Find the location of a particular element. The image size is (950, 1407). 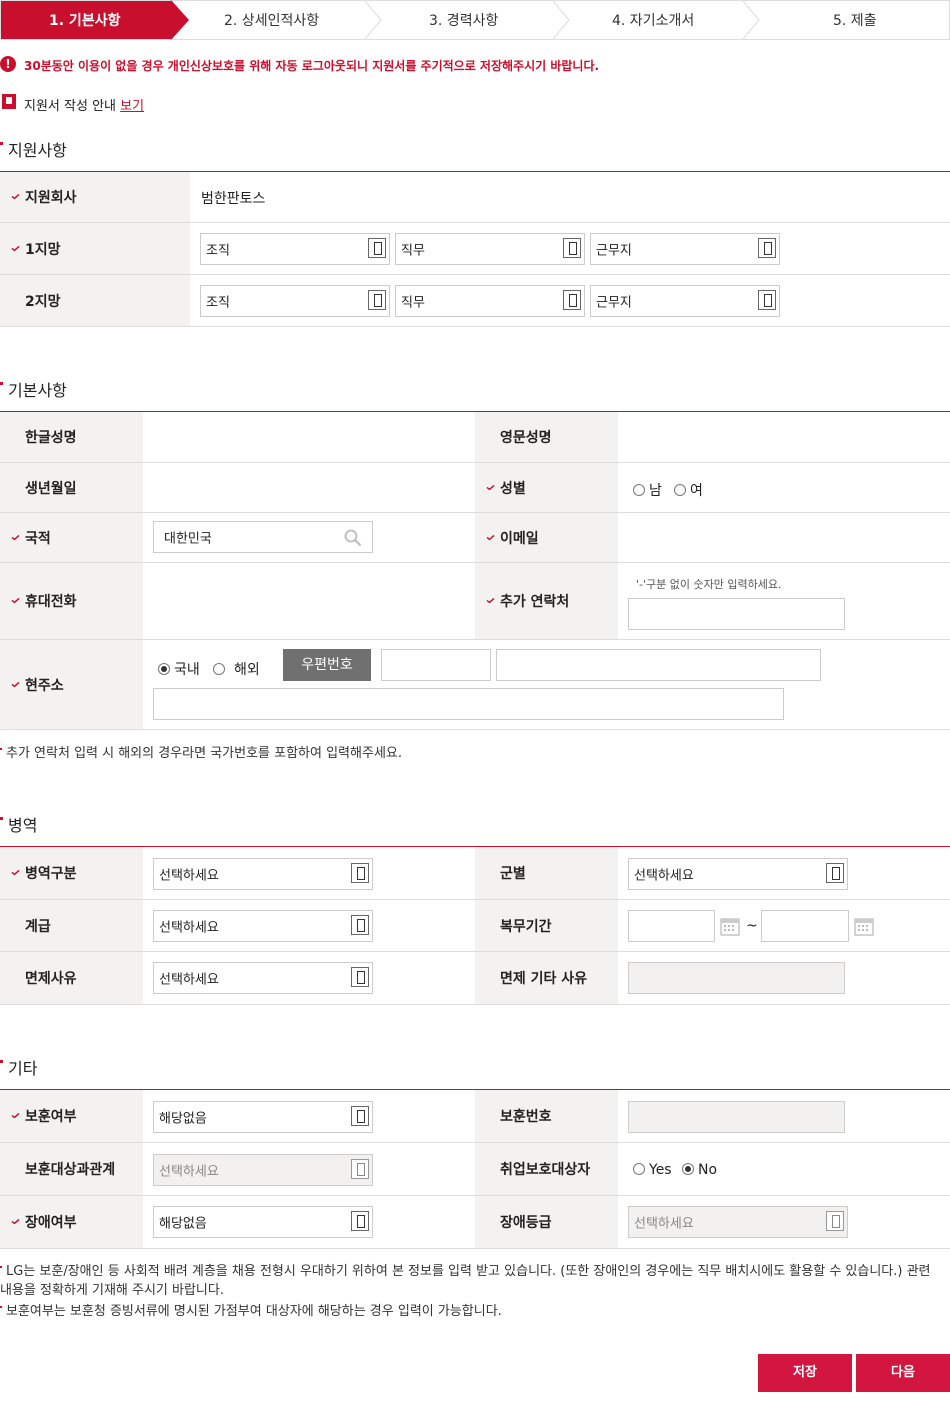

nationality-field: 대한민국 is located at coordinates (263, 537).